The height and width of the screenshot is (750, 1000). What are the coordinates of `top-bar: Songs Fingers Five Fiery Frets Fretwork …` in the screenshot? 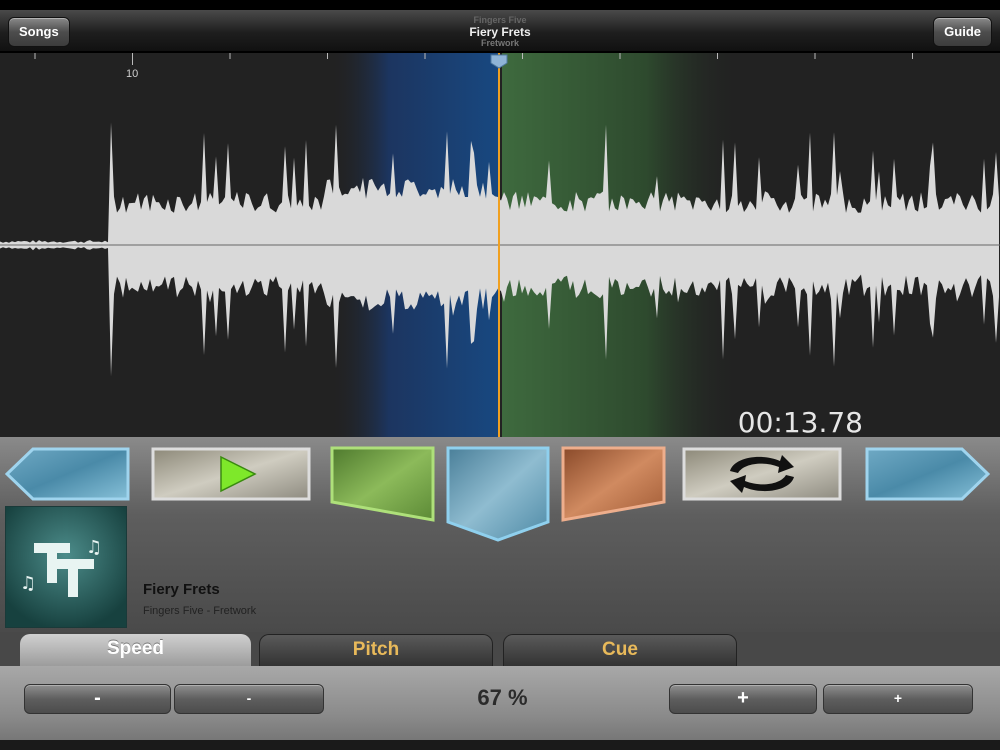 It's located at (500, 31).